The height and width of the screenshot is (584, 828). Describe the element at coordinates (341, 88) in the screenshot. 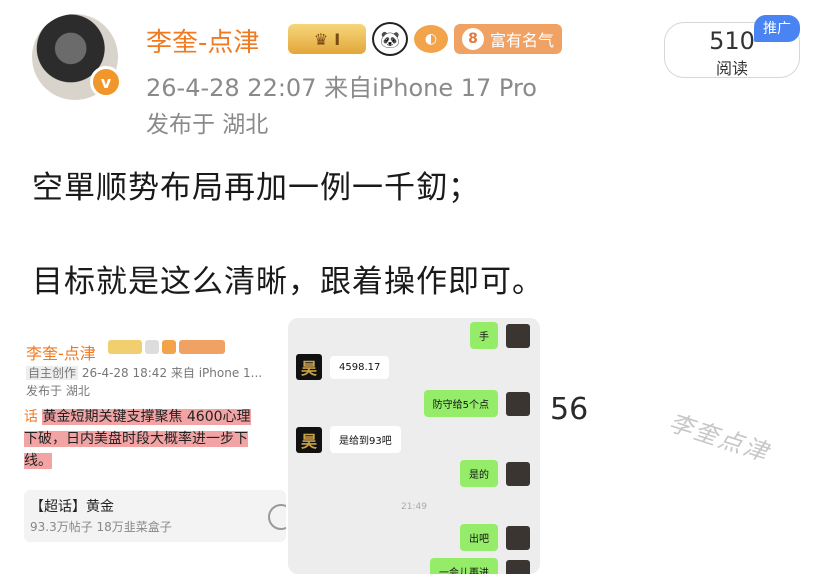

I see `post-meta: 26-4-28 22:07 来自iPhone 17 Pro` at that location.